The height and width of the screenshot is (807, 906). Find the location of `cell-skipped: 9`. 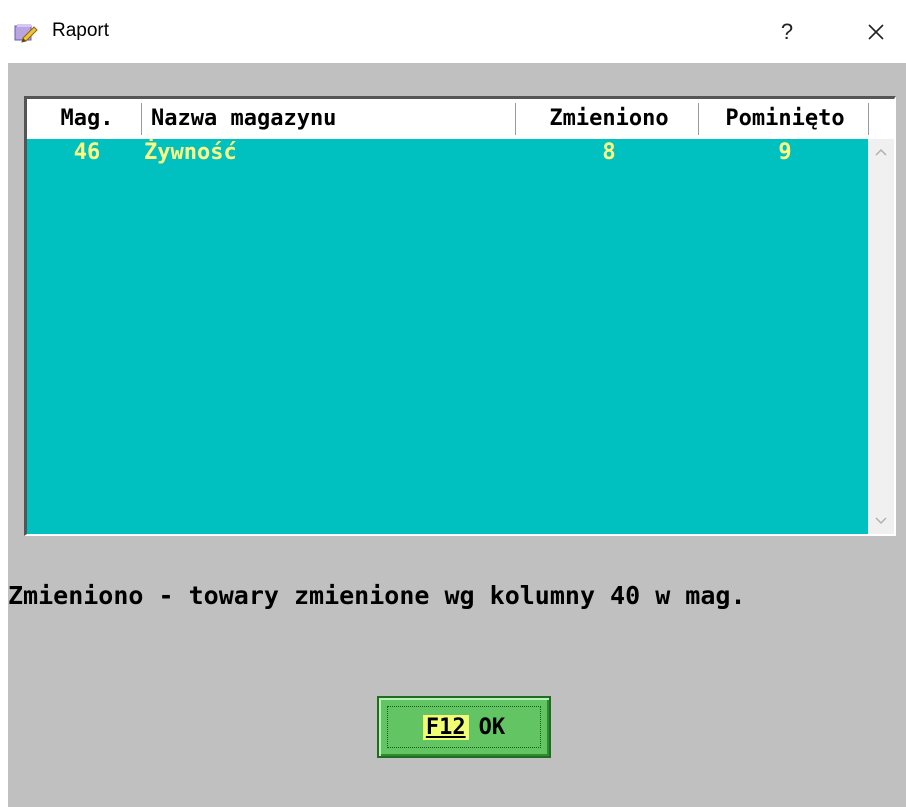

cell-skipped: 9 is located at coordinates (785, 152).